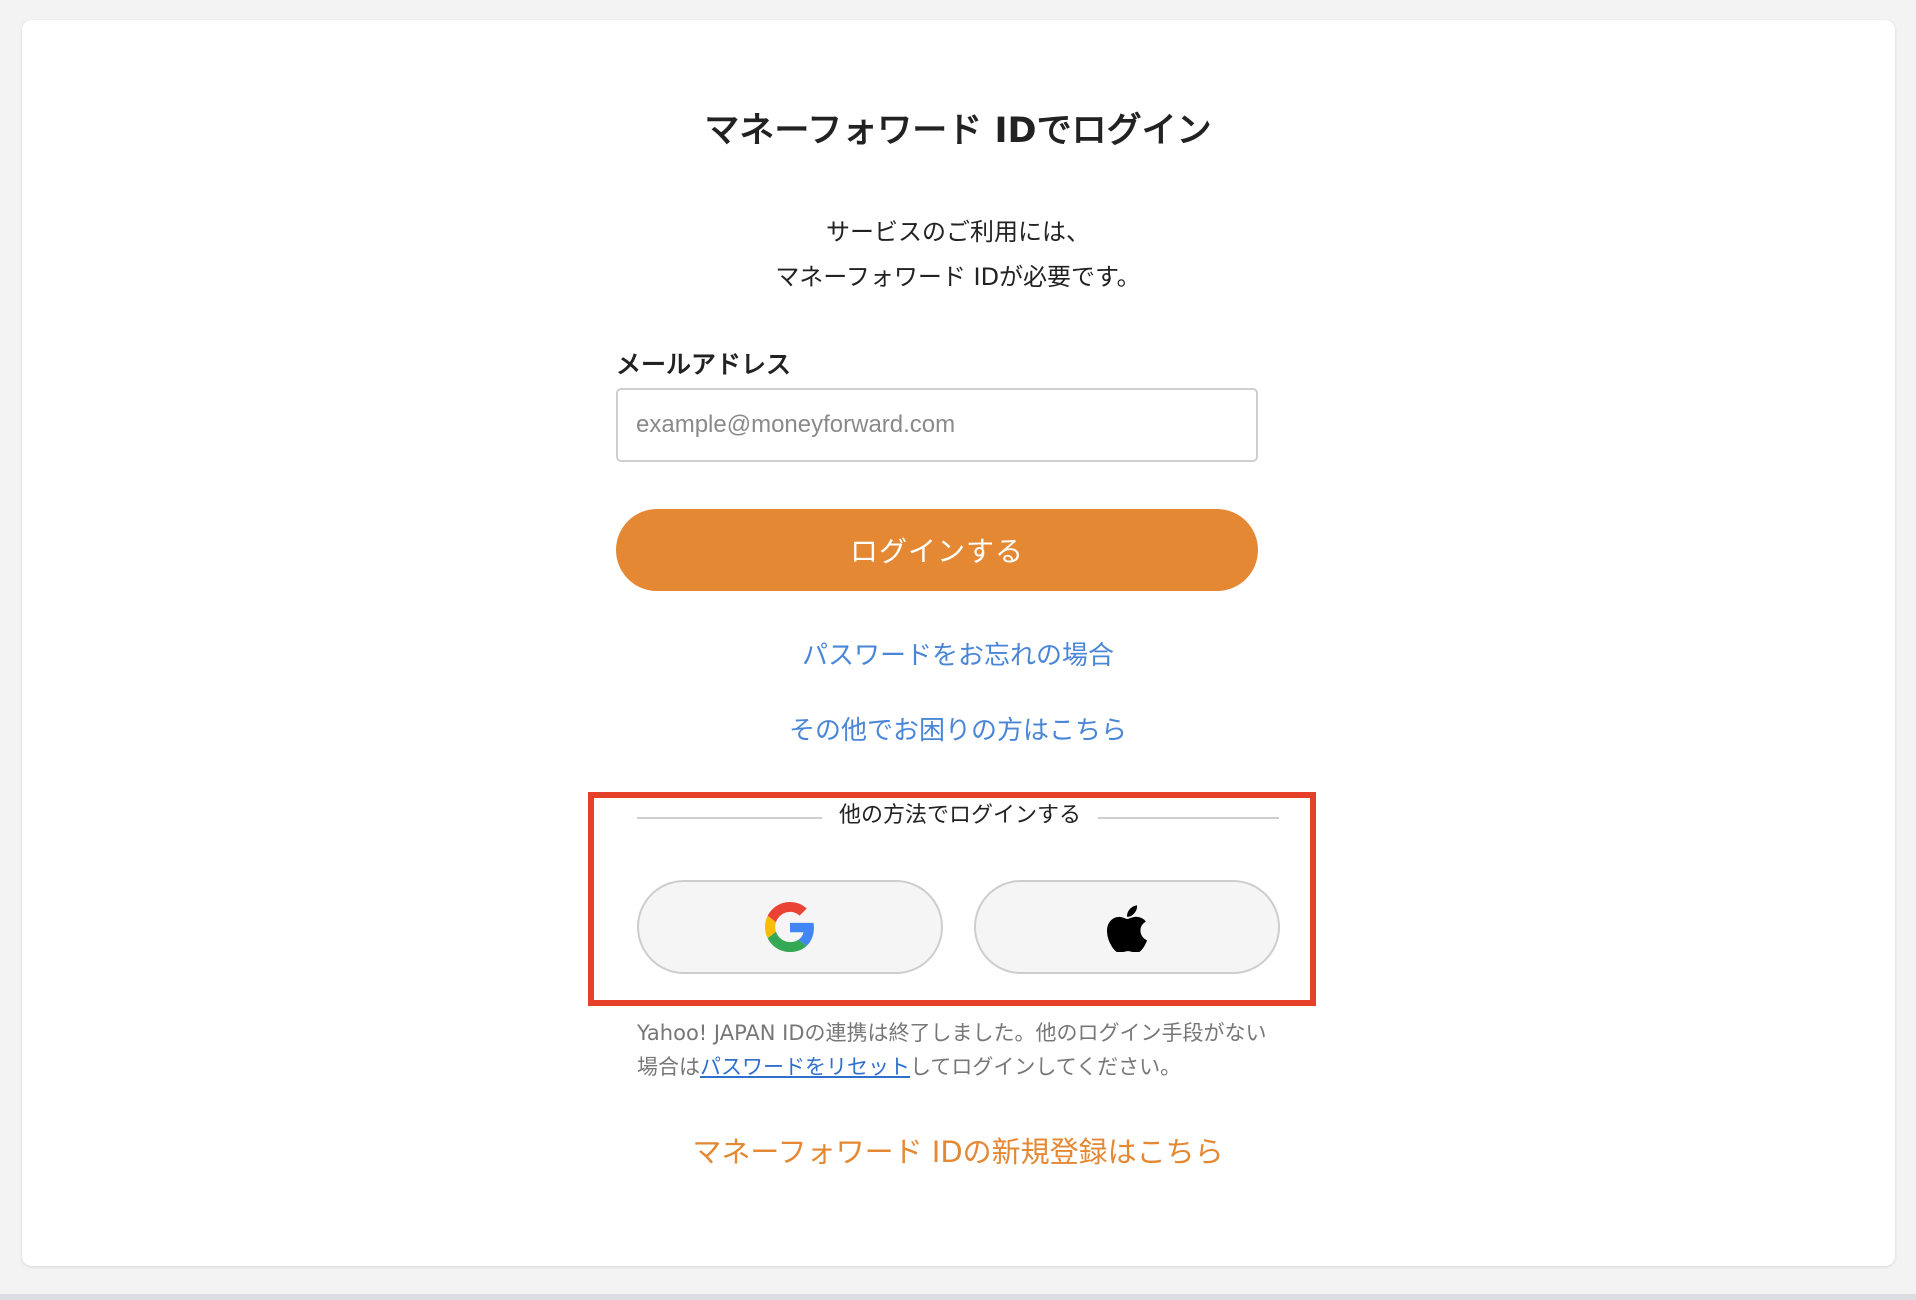  Describe the element at coordinates (958, 131) in the screenshot. I see `page-title: マネーフォワード IDでログイン` at that location.